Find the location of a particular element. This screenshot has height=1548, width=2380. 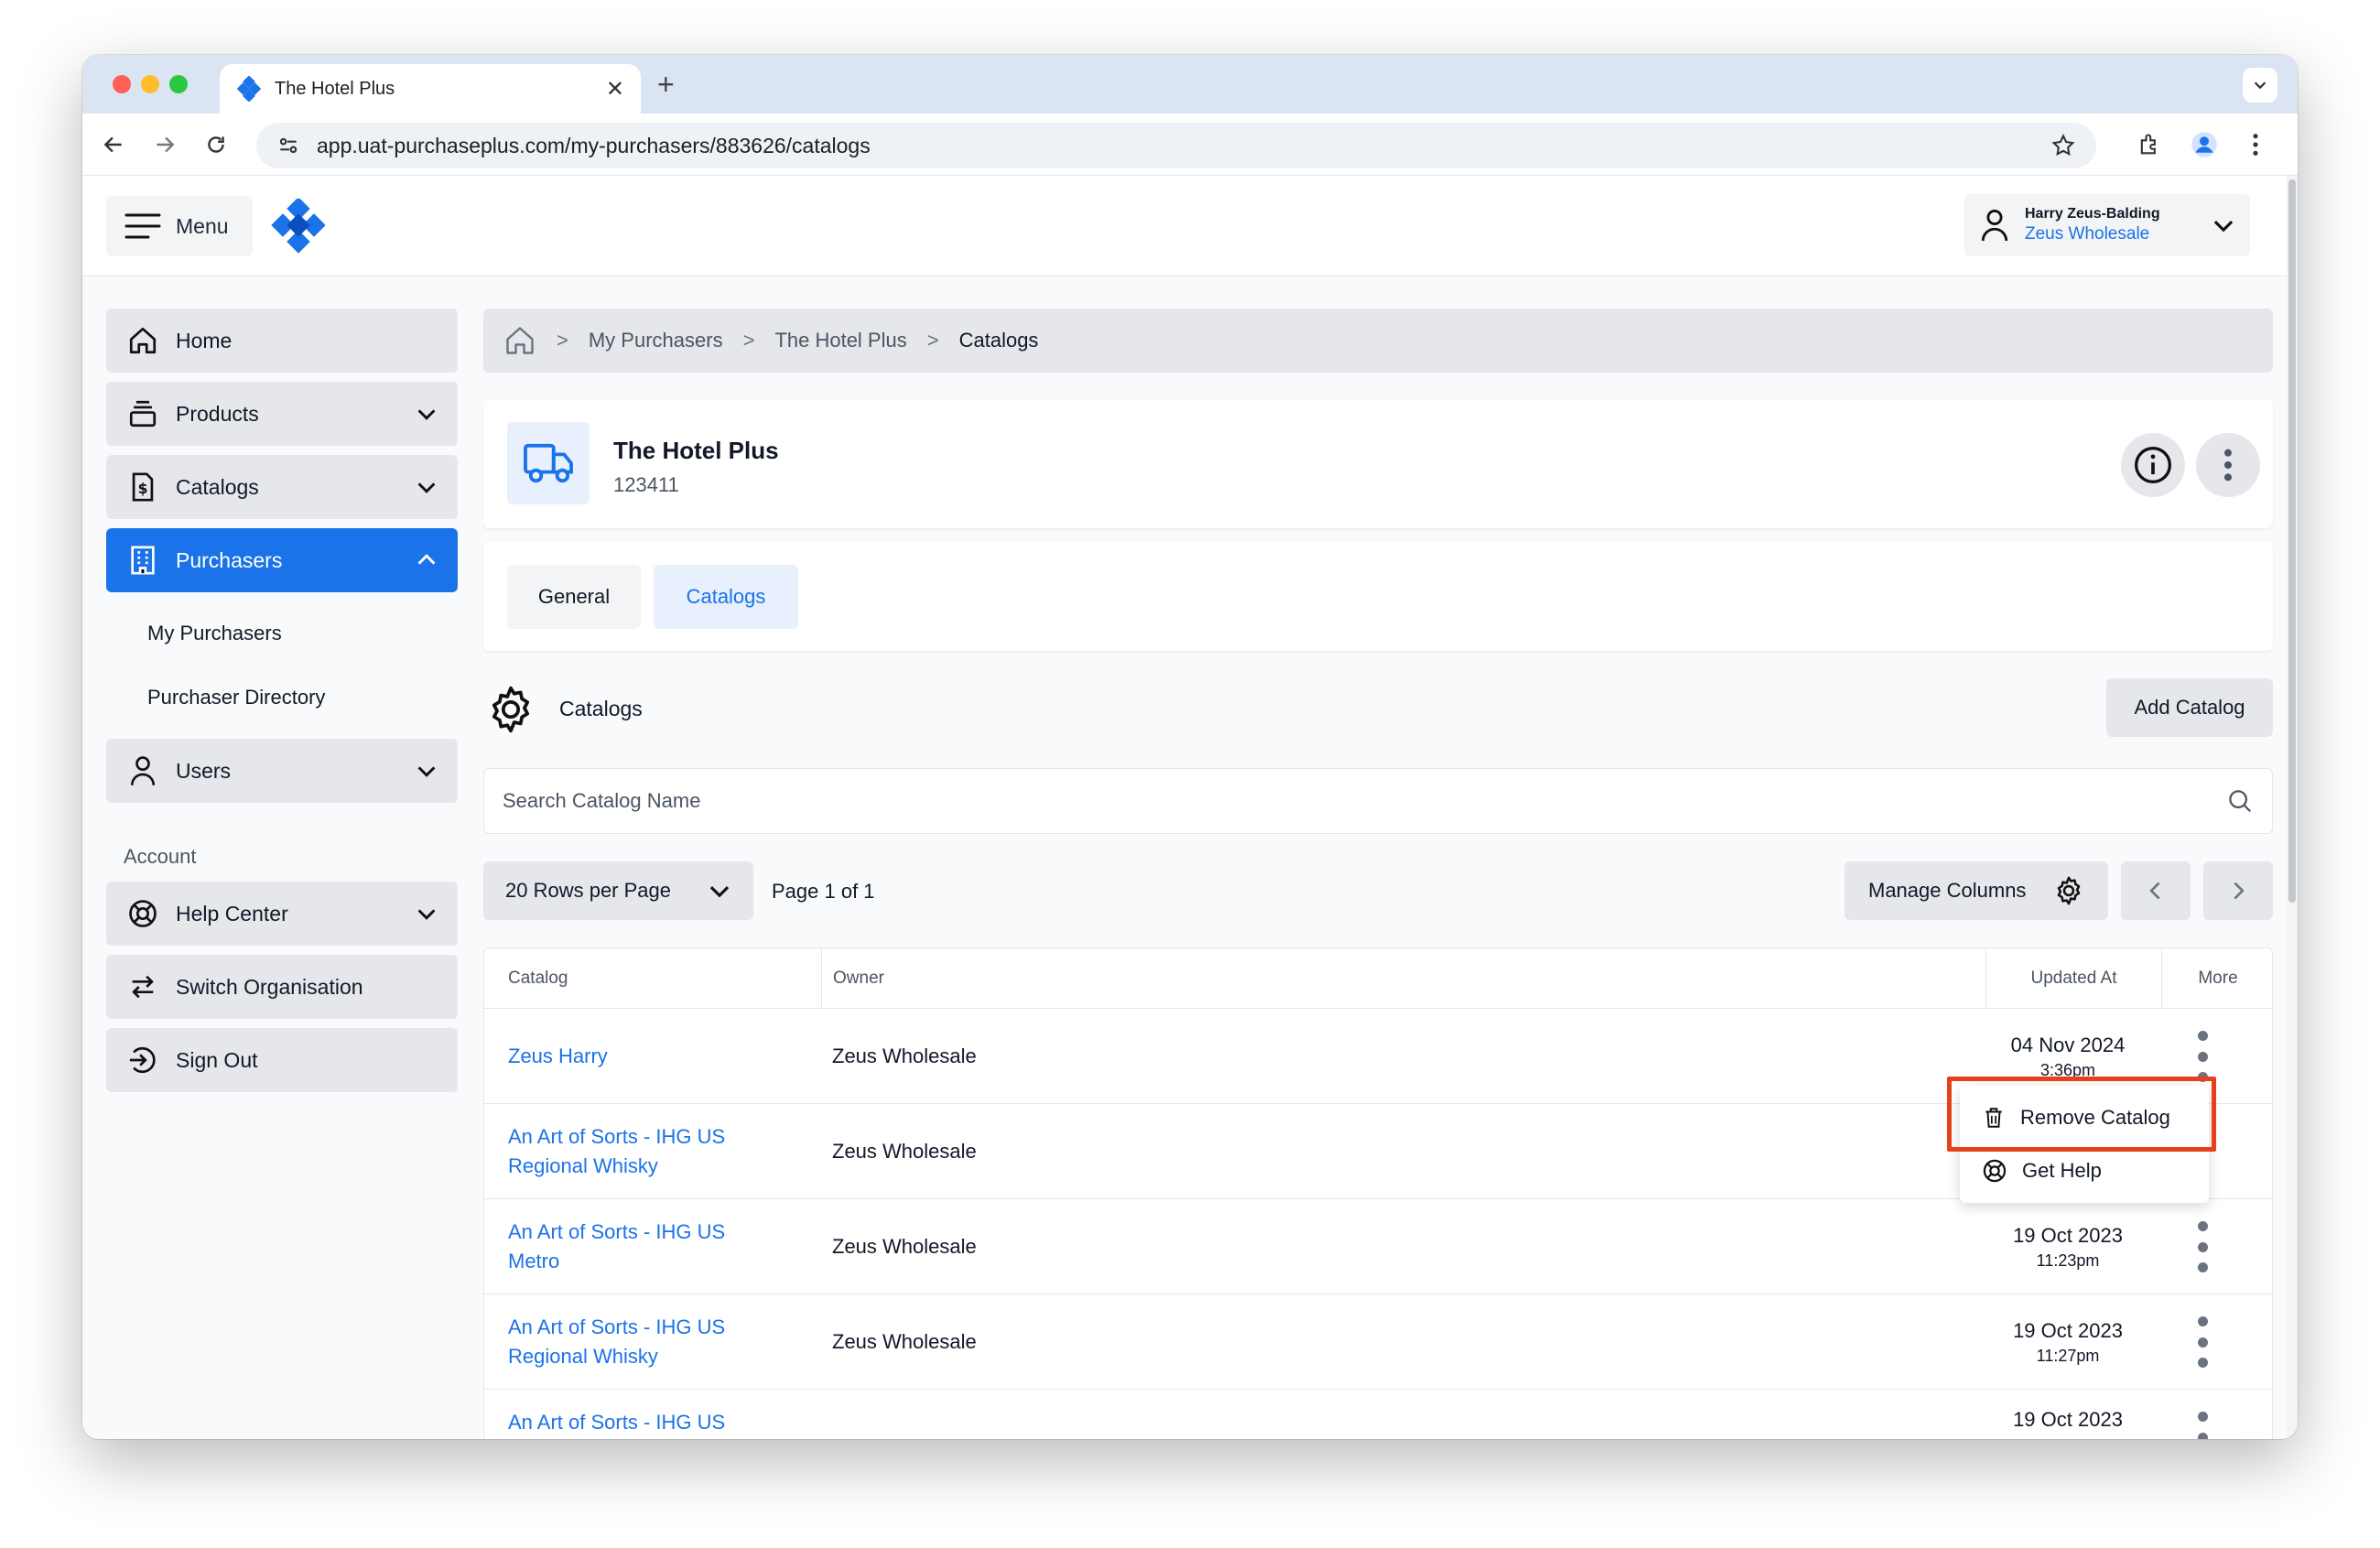

sidebar-item-home: Home is located at coordinates (282, 341).